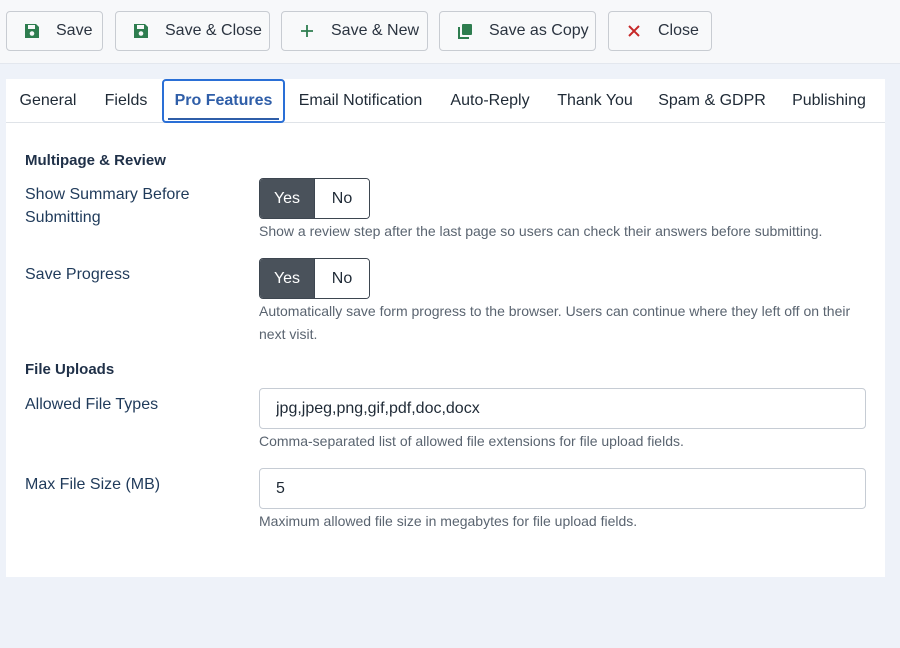 This screenshot has height=648, width=900. I want to click on save-and-new-button: Save & New, so click(354, 31).